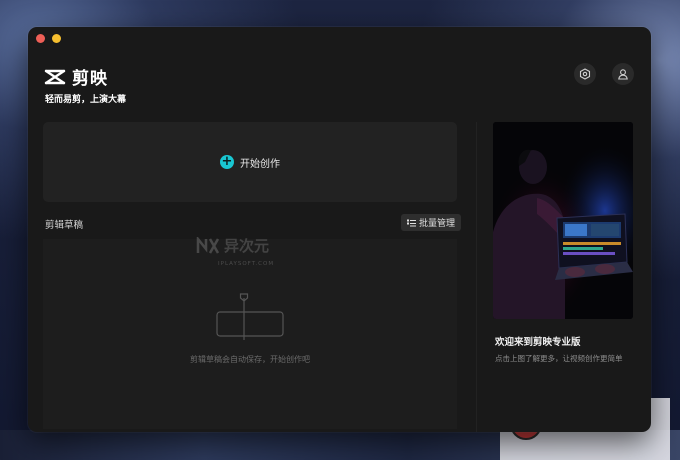 The width and height of the screenshot is (680, 460). What do you see at coordinates (260, 164) in the screenshot?
I see `start-create-label: 开始创作` at bounding box center [260, 164].